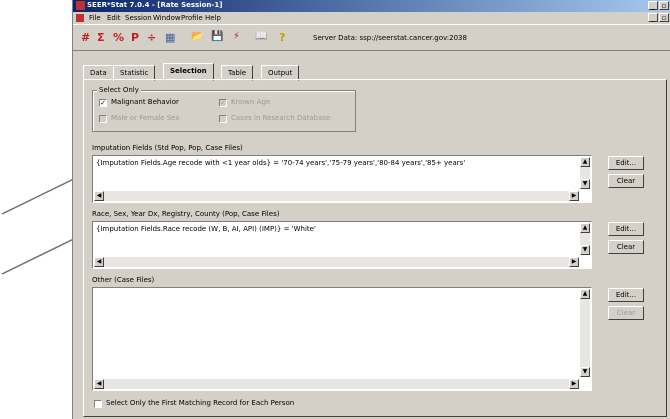  I want to click on grid-icon: ▦, so click(170, 37).